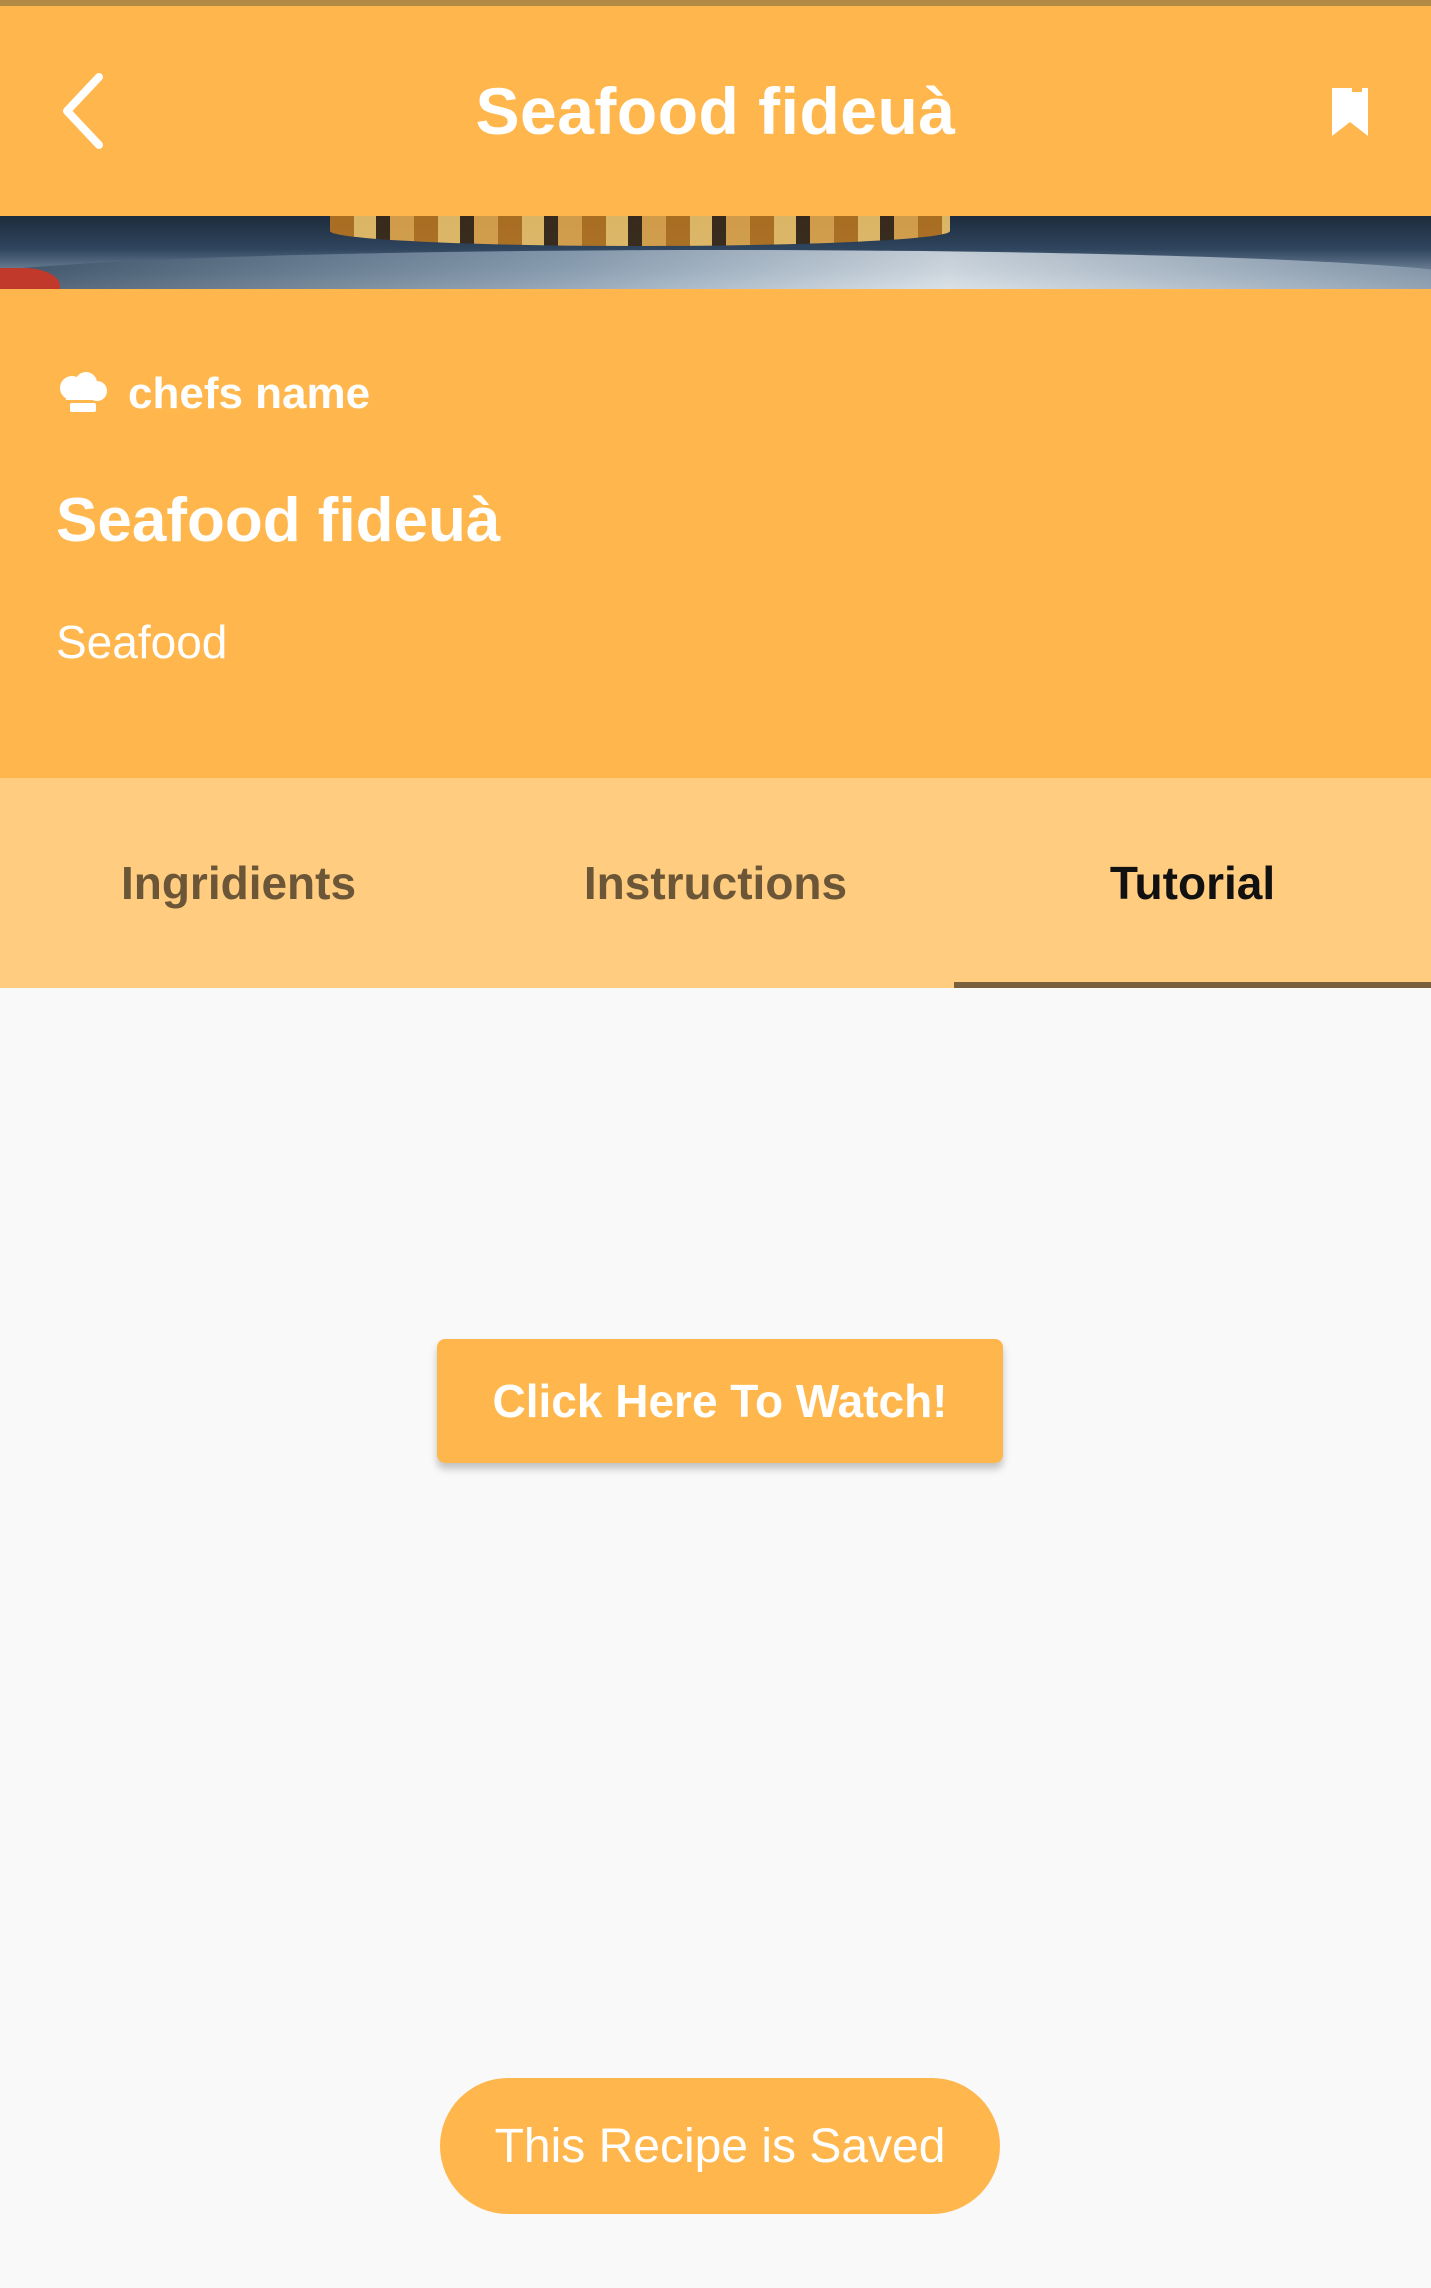 This screenshot has height=2288, width=1431. I want to click on saved-toast: This Recipe is Saved, so click(720, 2146).